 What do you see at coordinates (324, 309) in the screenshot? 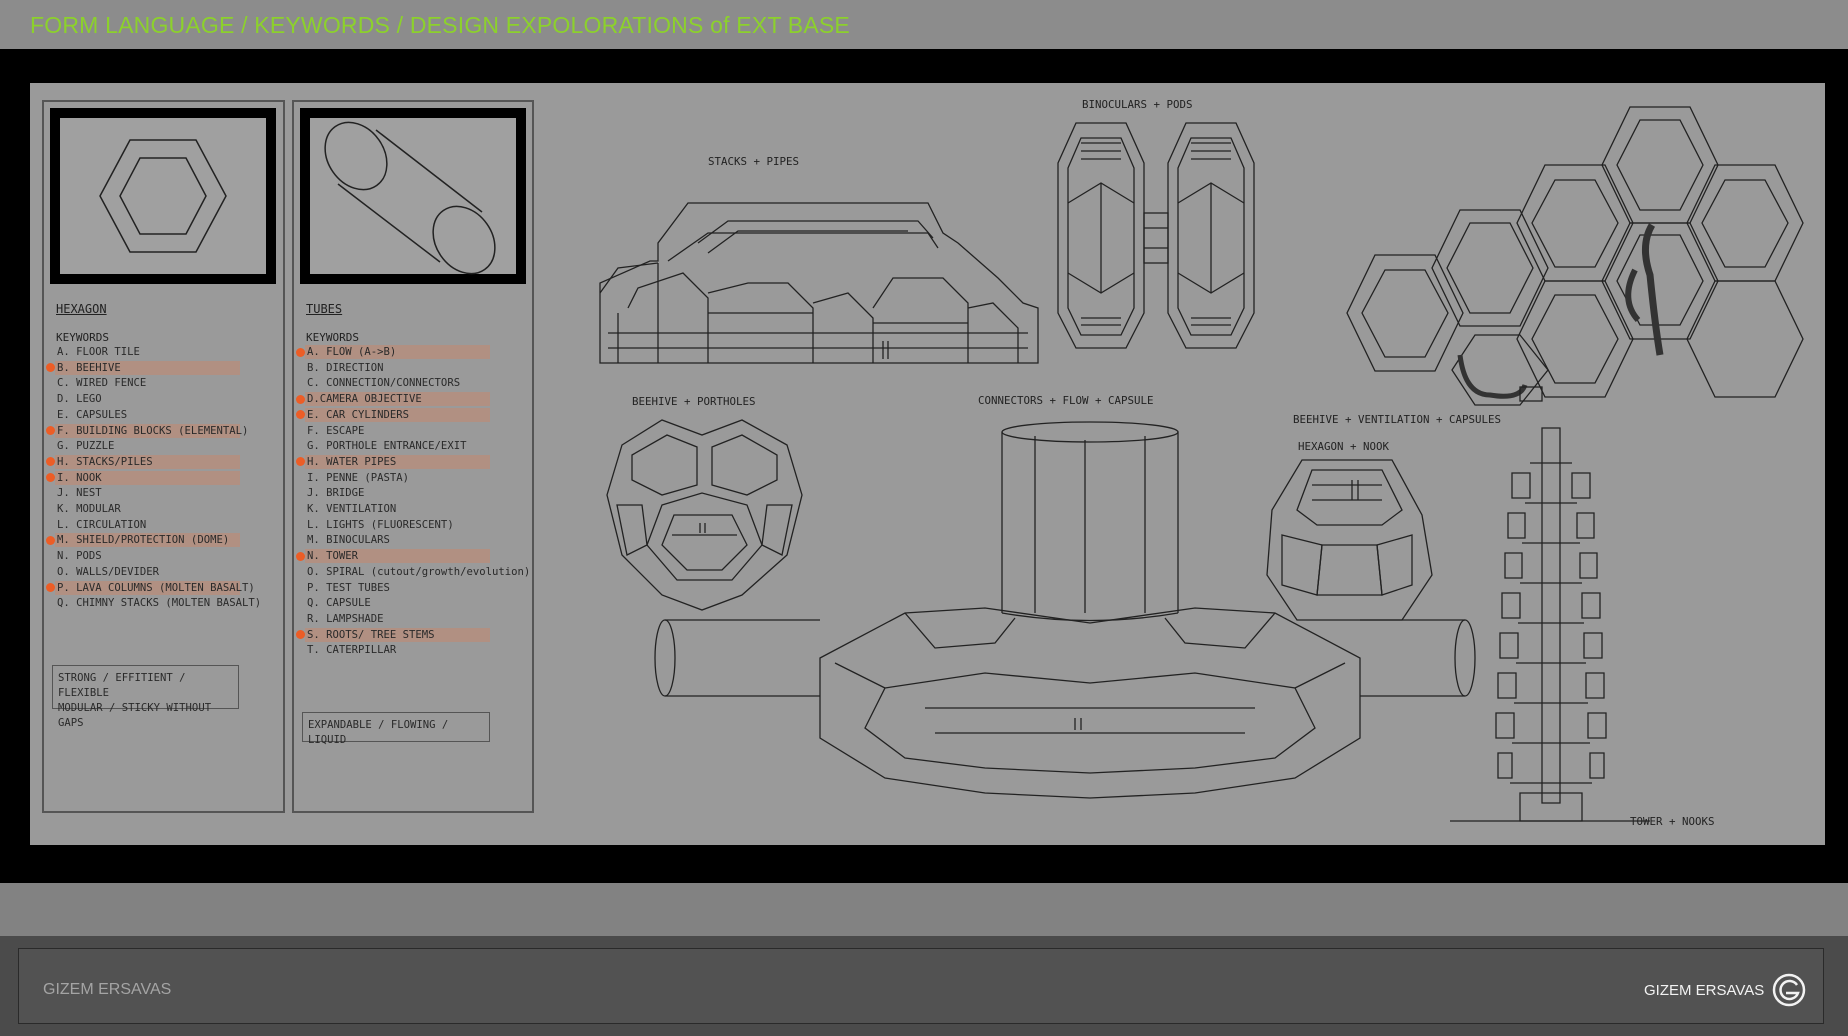
I see `tubes-title: TUBES` at bounding box center [324, 309].